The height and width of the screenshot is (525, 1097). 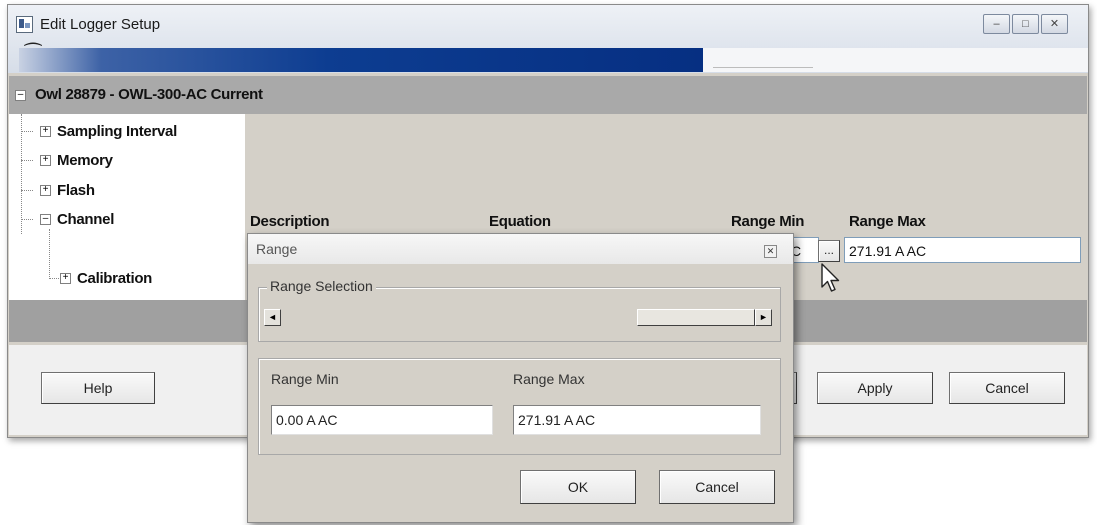 What do you see at coordinates (578, 487) in the screenshot?
I see `ok-button: OK` at bounding box center [578, 487].